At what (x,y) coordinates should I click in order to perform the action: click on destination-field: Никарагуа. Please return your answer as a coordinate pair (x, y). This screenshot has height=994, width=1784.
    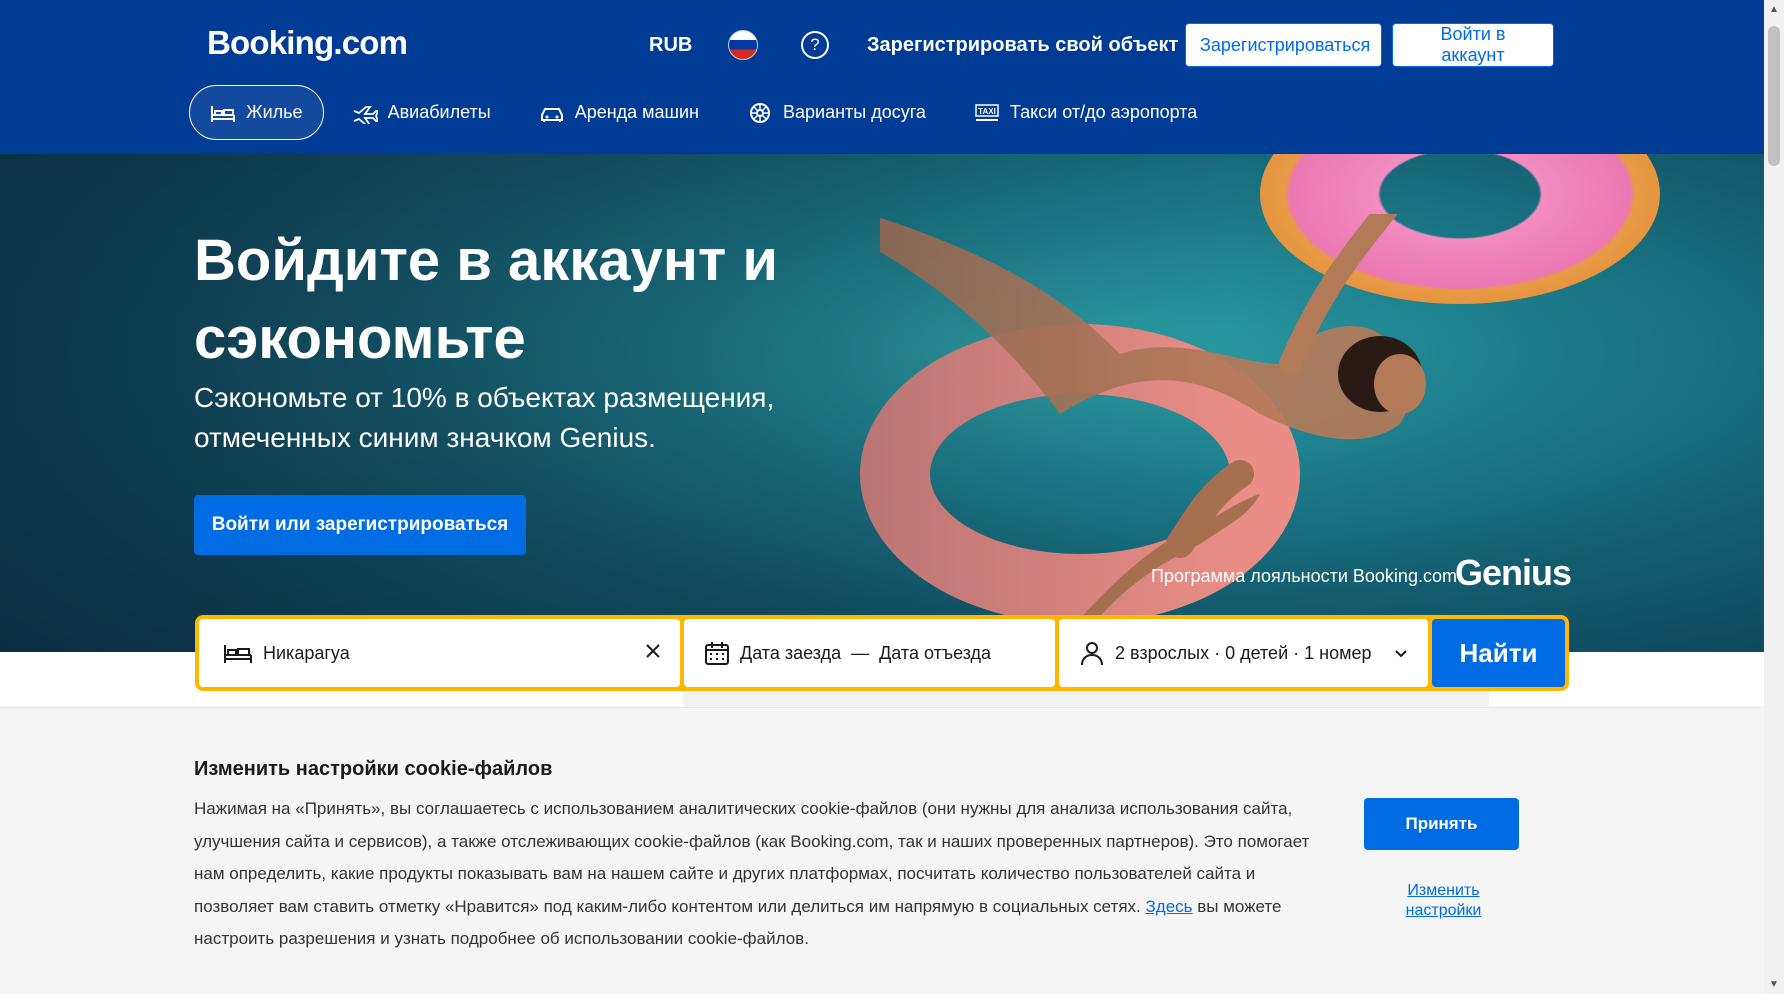
    Looking at the image, I should click on (439, 653).